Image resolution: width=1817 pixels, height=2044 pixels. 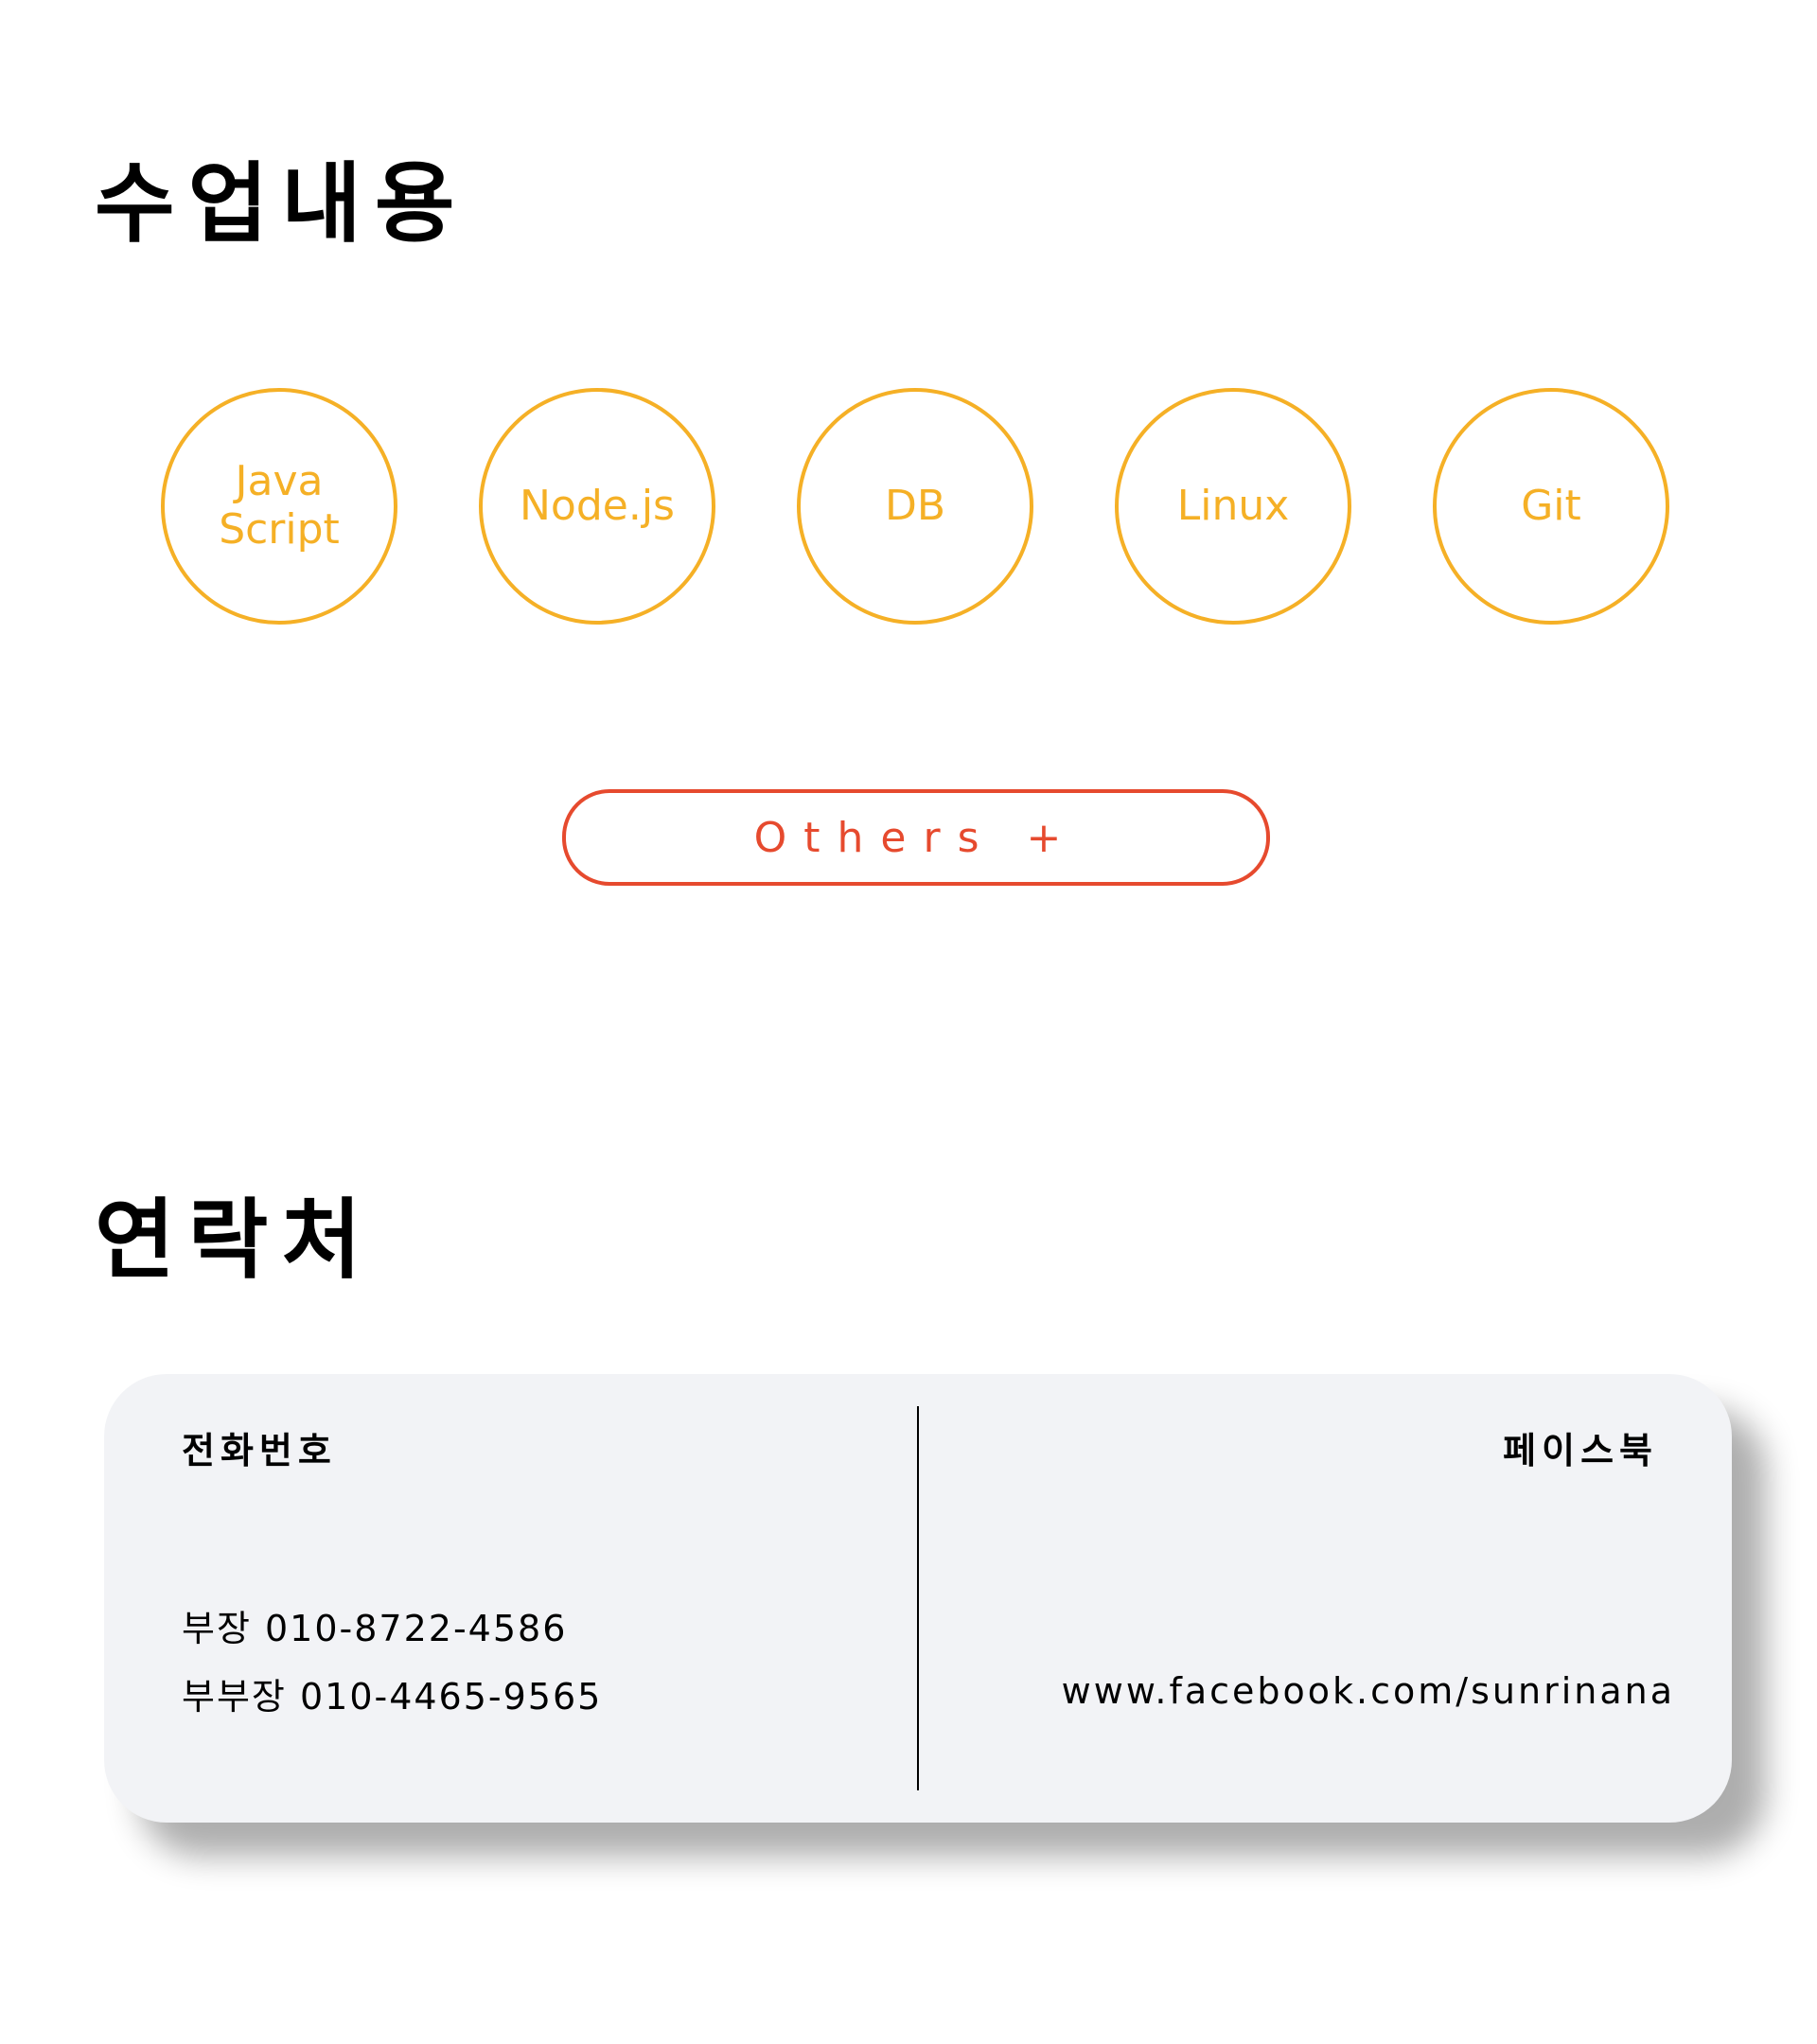 What do you see at coordinates (393, 1697) in the screenshot?
I see `phone-line-vice-president: 부부장 010-4465-9565` at bounding box center [393, 1697].